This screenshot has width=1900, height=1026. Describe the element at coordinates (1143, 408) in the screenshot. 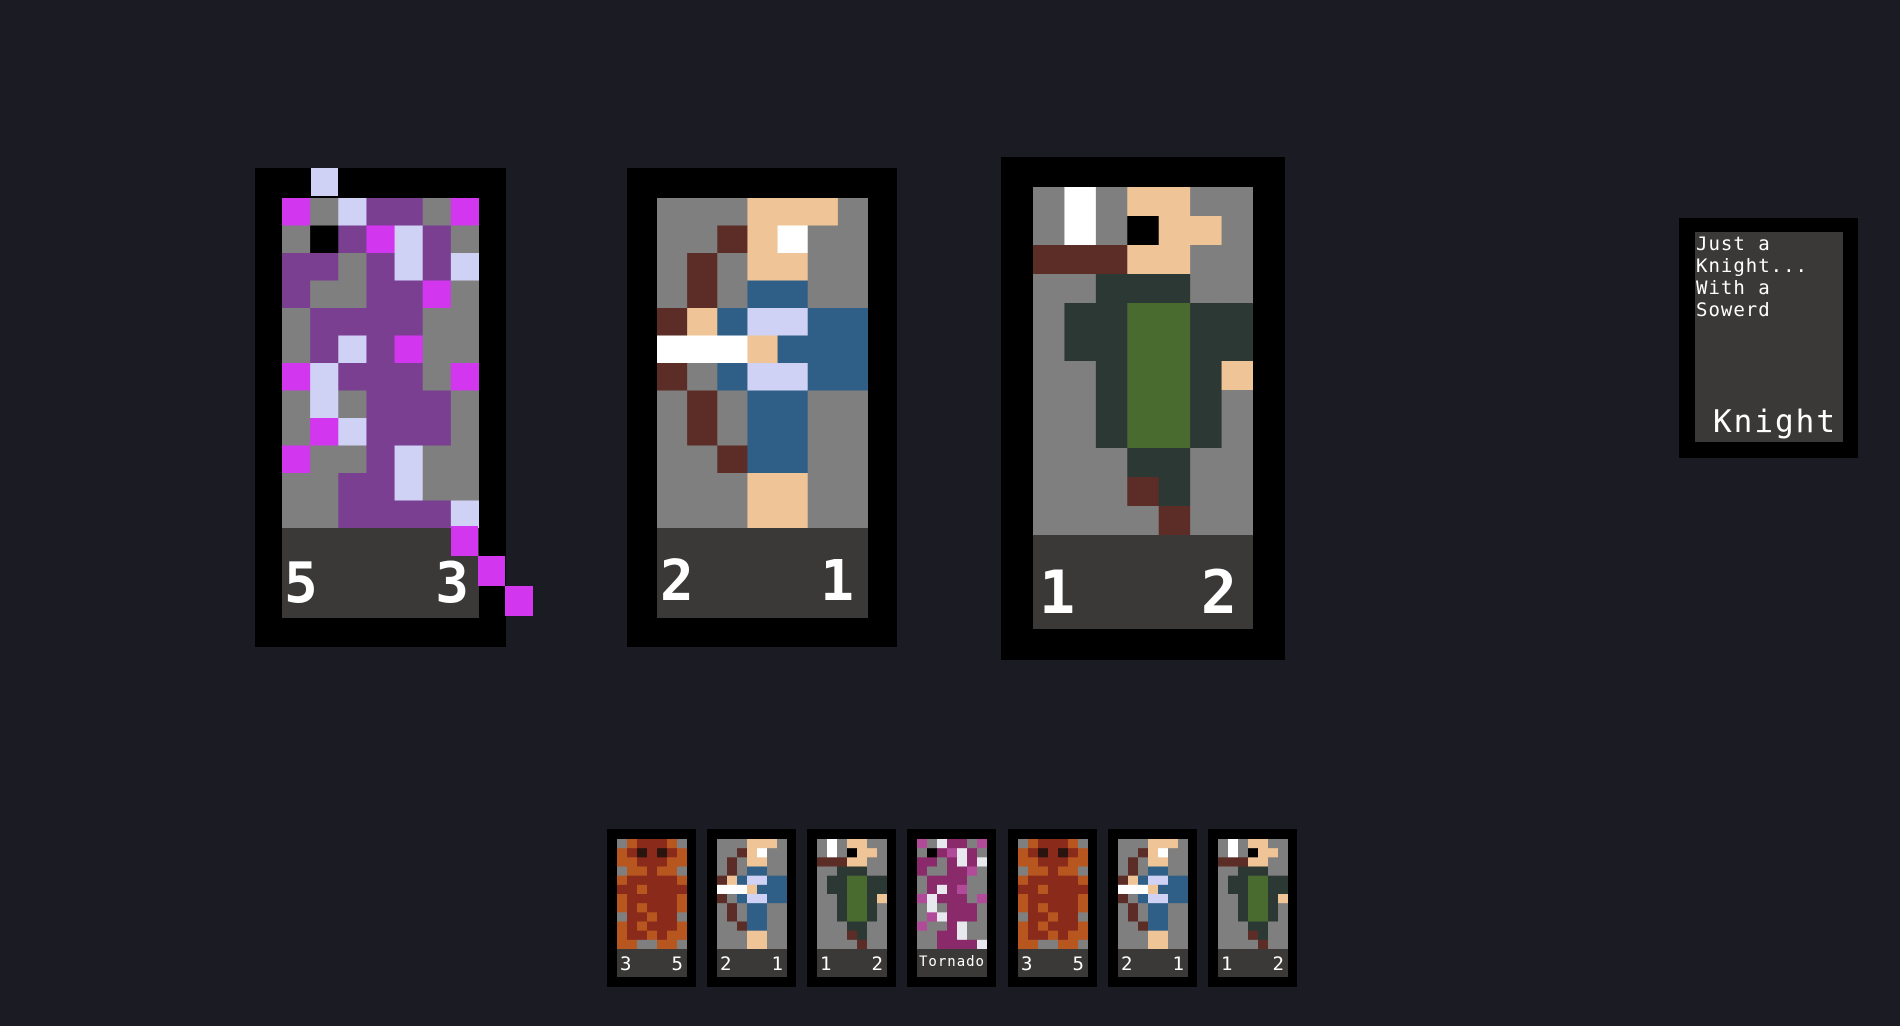

I see `board-card-knight: 1 2` at that location.